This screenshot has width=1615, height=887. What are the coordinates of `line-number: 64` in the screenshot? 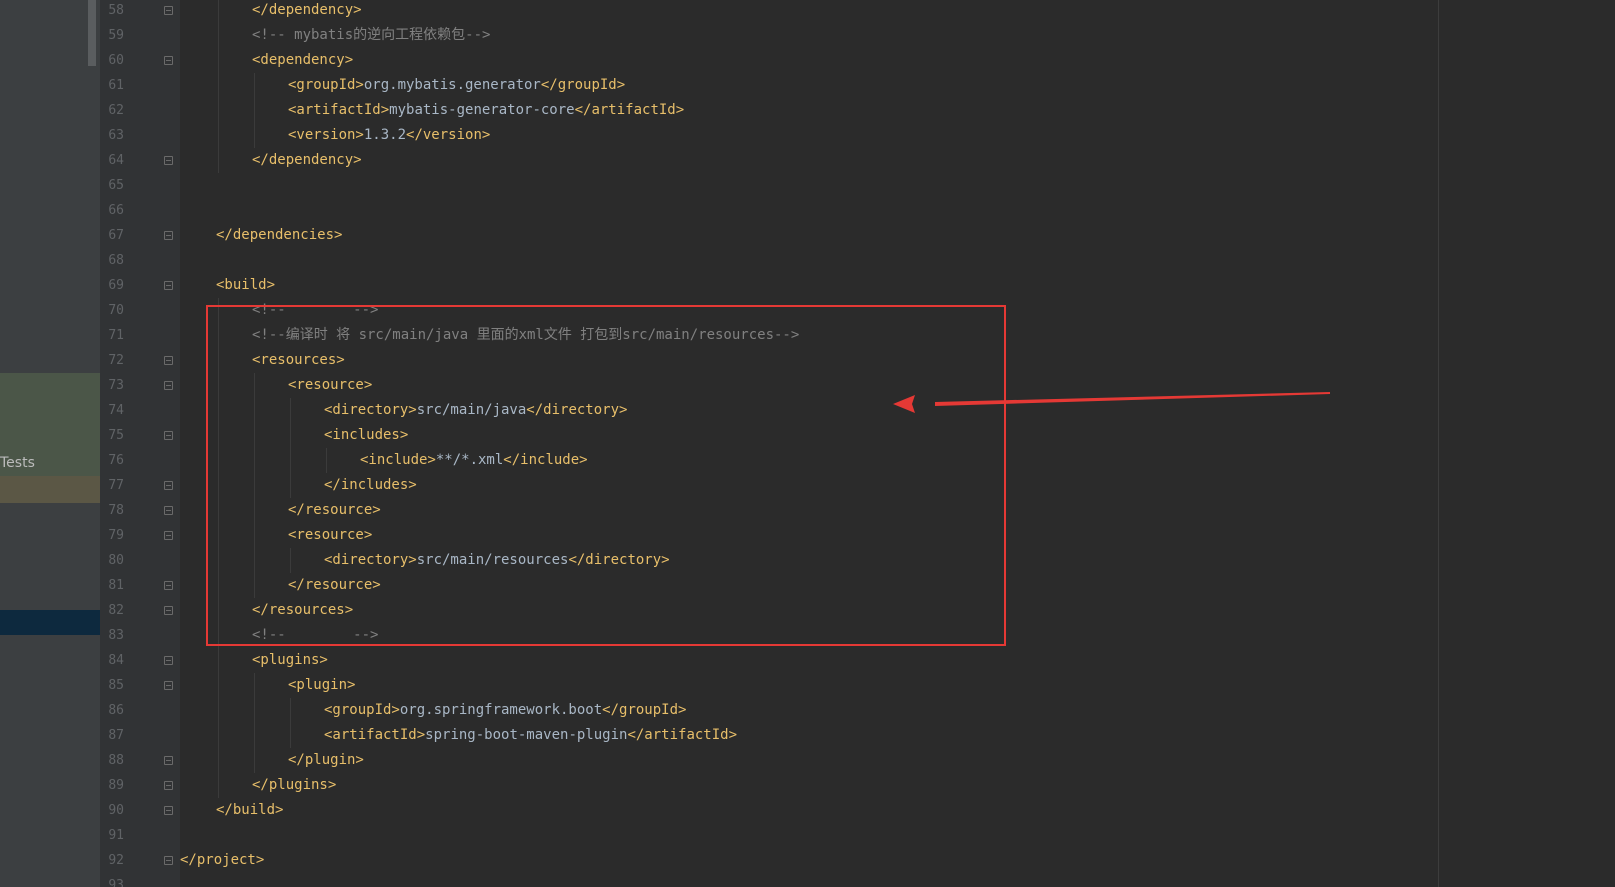 It's located at (116, 160).